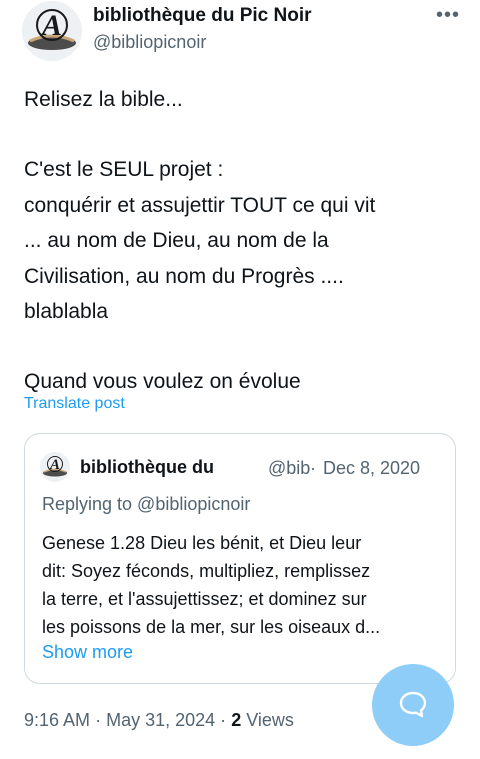 The height and width of the screenshot is (759, 480). What do you see at coordinates (236, 720) in the screenshot?
I see `views-count: 2` at bounding box center [236, 720].